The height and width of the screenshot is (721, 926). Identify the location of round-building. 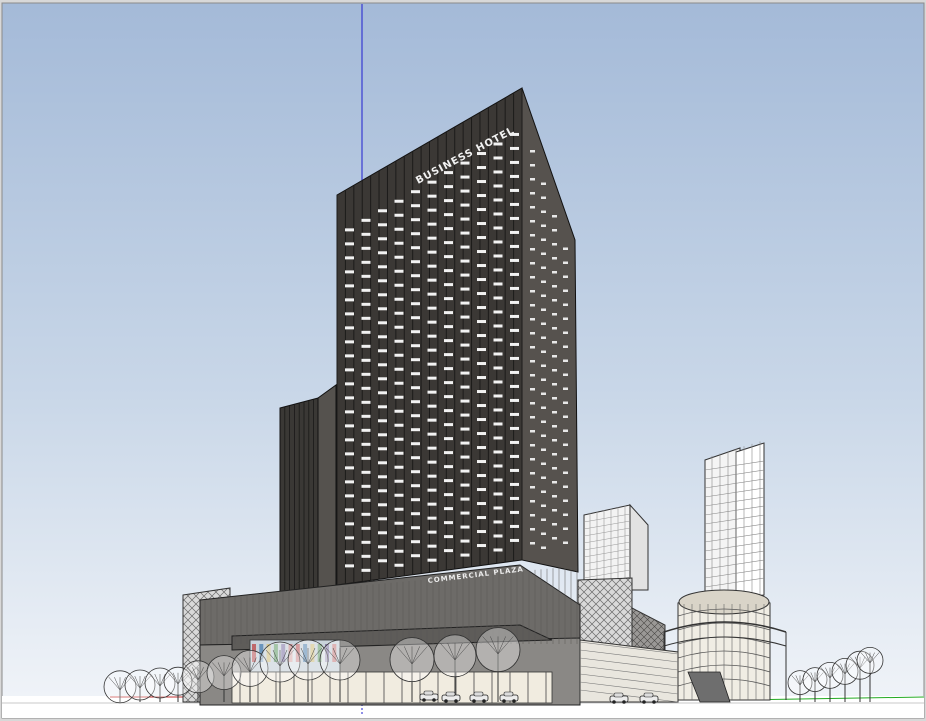
(725, 646).